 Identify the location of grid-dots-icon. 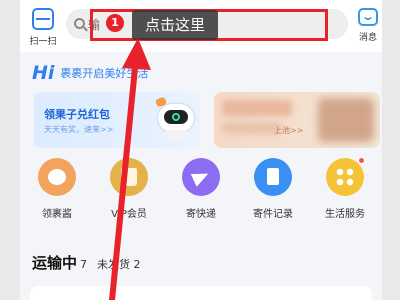
(345, 176).